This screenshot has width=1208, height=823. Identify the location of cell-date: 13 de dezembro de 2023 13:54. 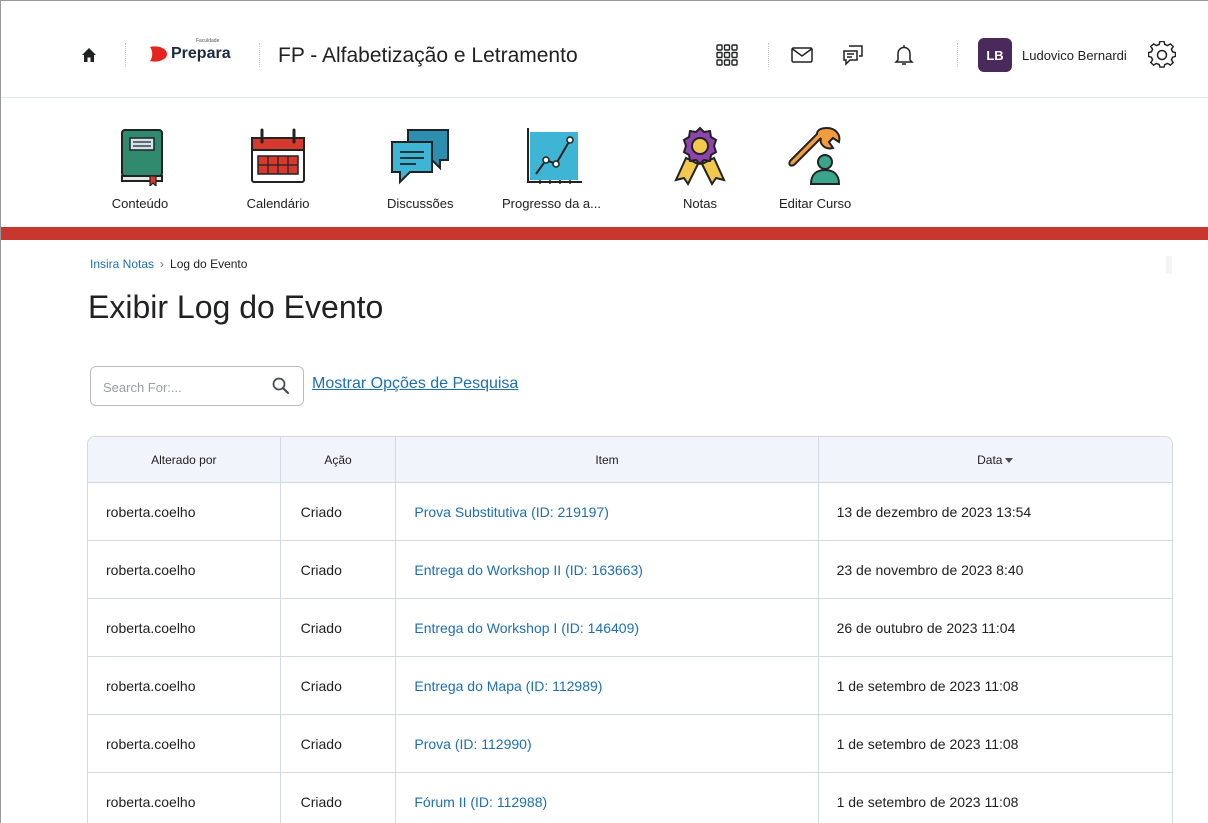
(995, 512).